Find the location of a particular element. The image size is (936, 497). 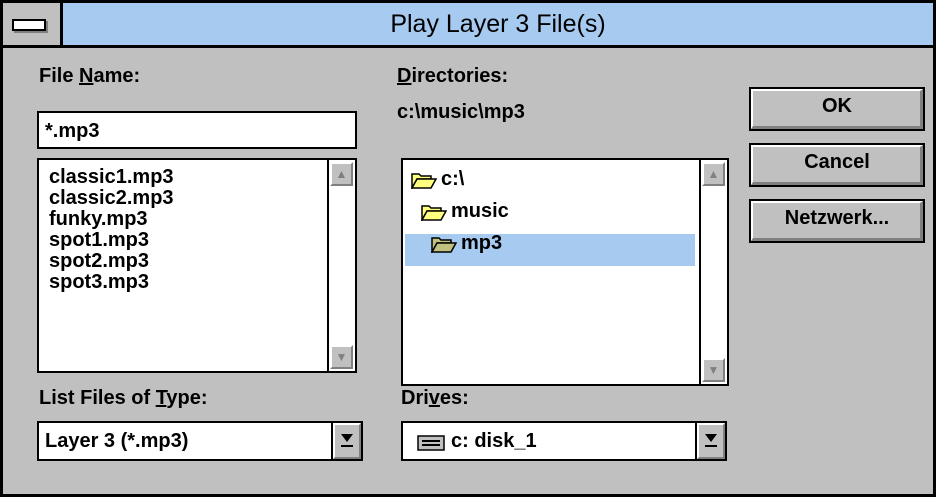

drives-value: c: disk_1 is located at coordinates (494, 441).